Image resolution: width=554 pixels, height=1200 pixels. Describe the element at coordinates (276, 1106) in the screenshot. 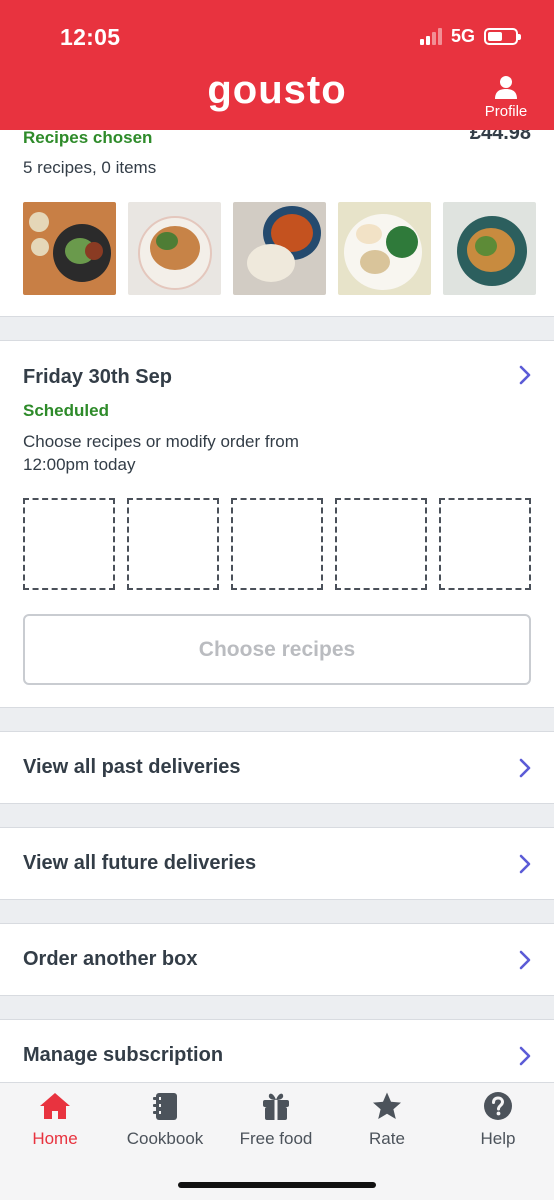

I see `gift-icon` at that location.